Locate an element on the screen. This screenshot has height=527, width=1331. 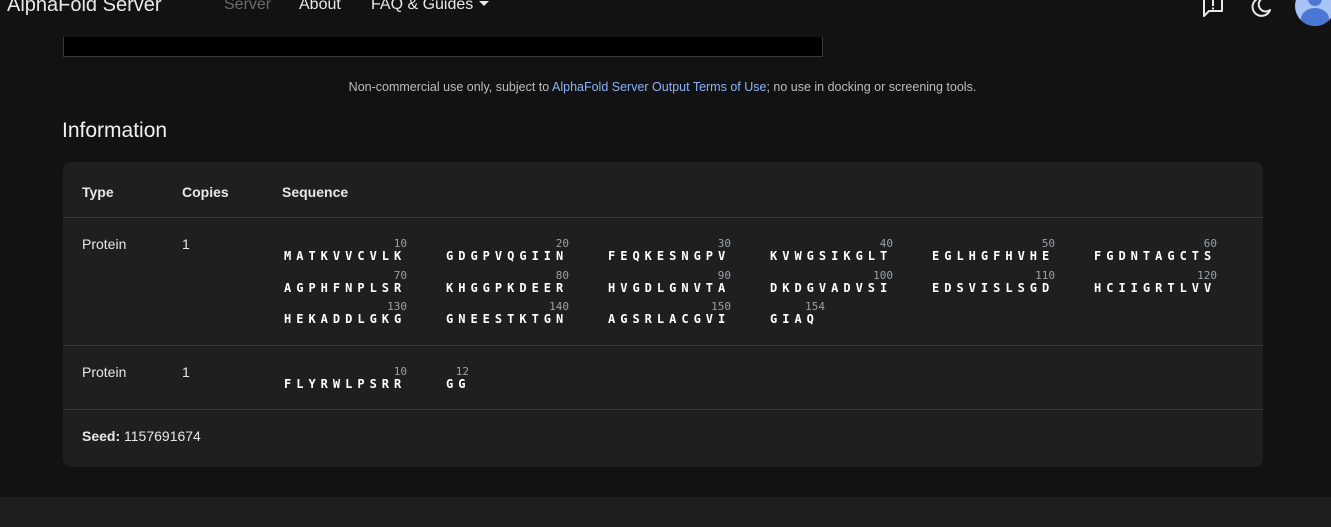
avatar-head-shape is located at coordinates (1315, 3).